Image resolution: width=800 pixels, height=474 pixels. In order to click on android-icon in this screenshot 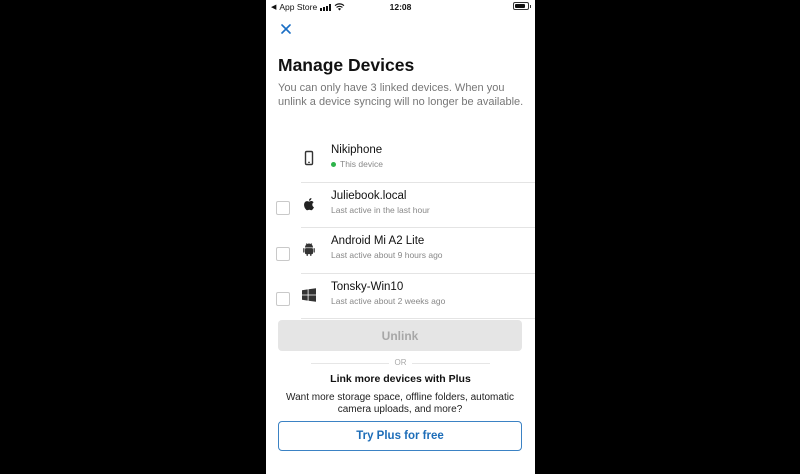, I will do `click(309, 249)`.